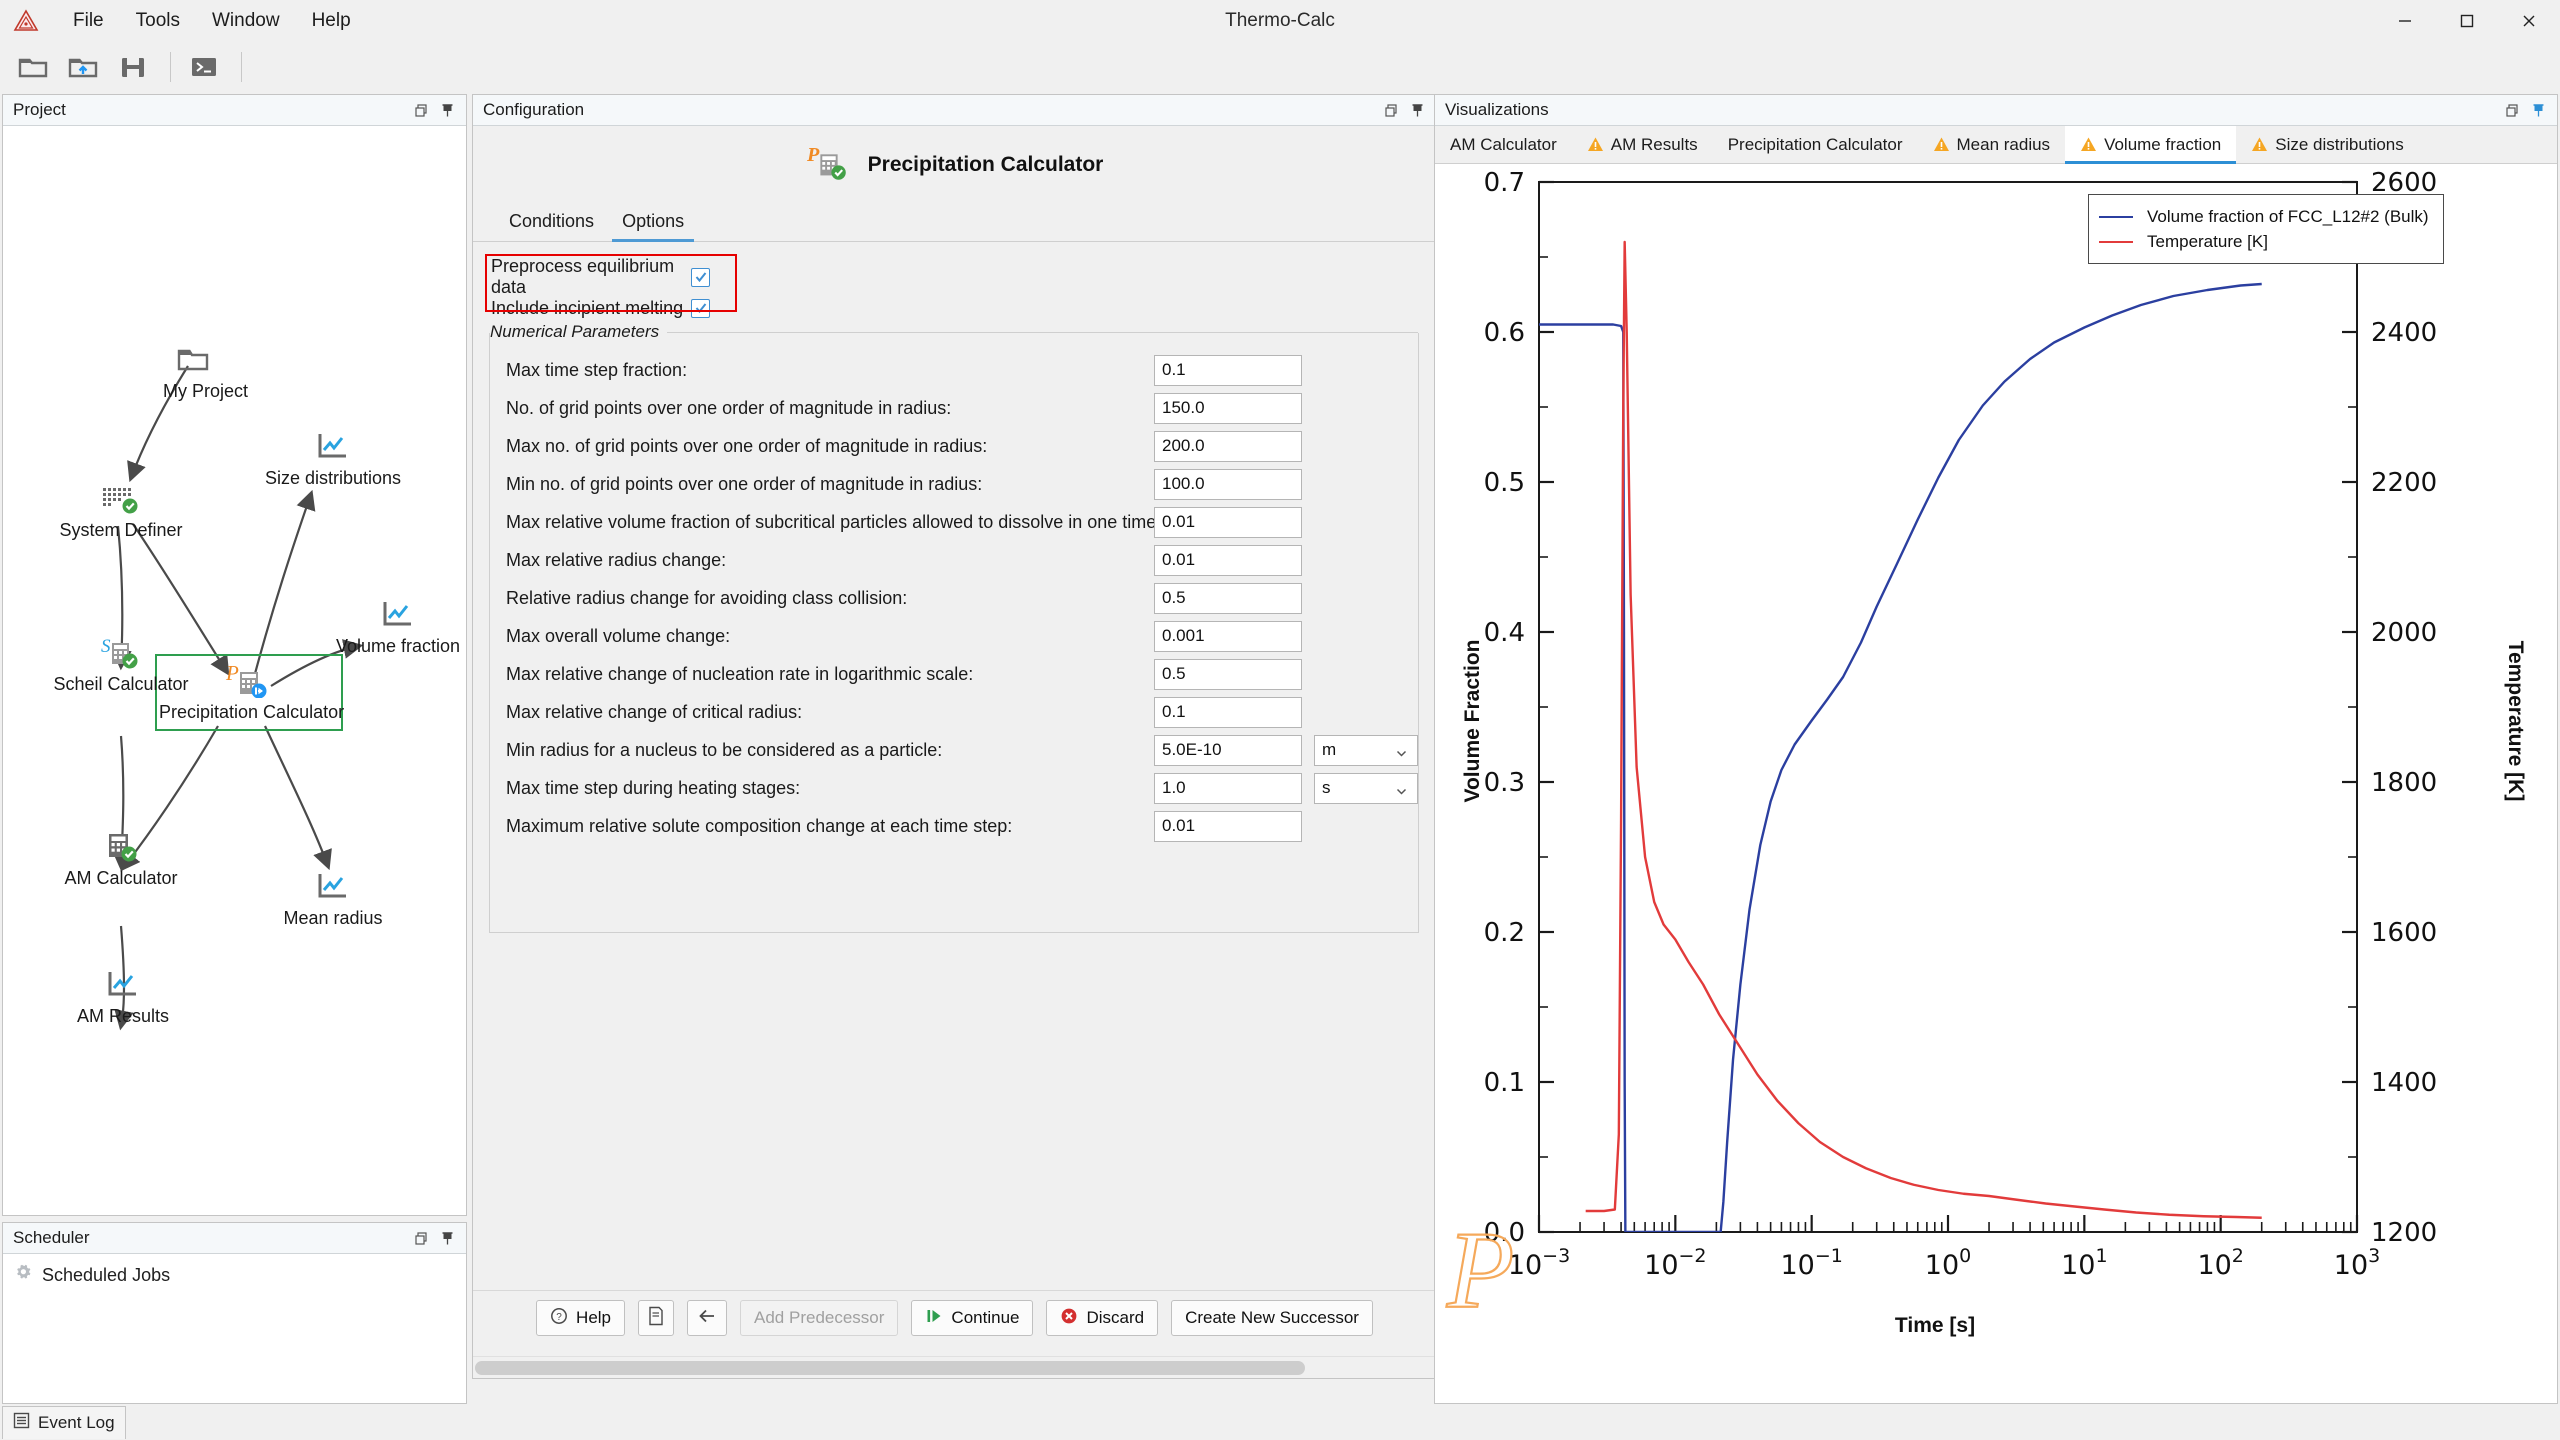  What do you see at coordinates (1272, 1318) in the screenshot?
I see `create-new-successor-button: Create New Successor` at bounding box center [1272, 1318].